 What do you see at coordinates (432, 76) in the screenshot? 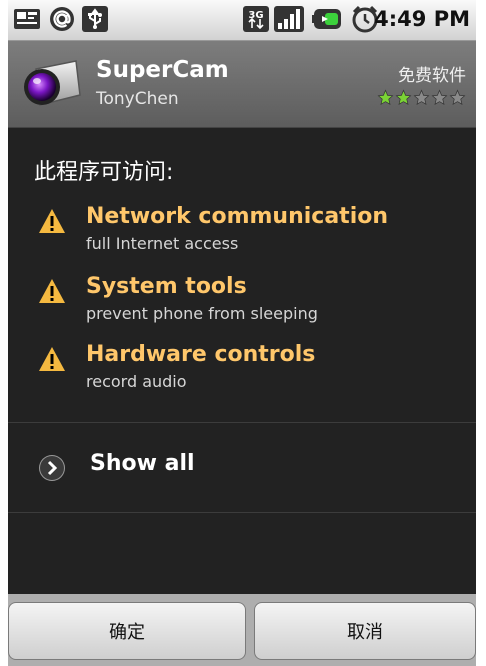
I see `app-price: 免费软件` at bounding box center [432, 76].